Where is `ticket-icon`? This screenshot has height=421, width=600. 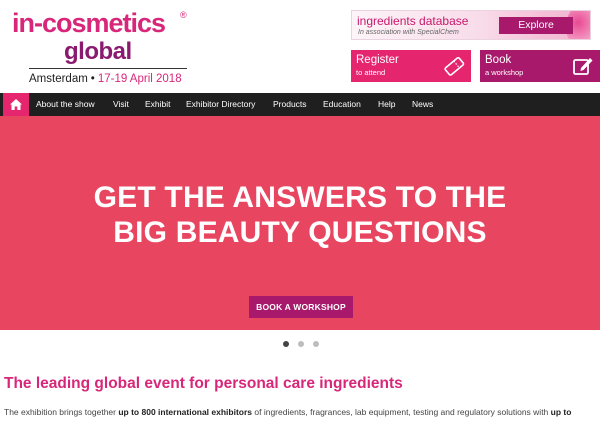 ticket-icon is located at coordinates (454, 66).